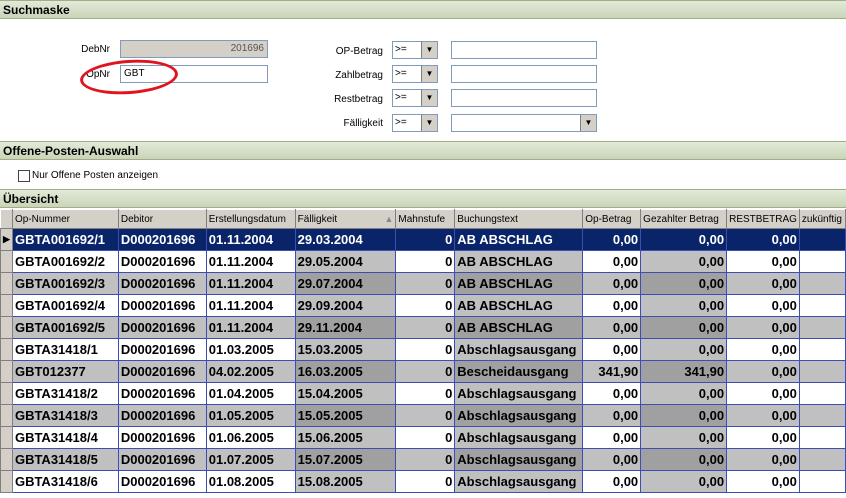 Image resolution: width=846 pixels, height=498 pixels. What do you see at coordinates (65, 459) in the screenshot?
I see `table-cell: GBTA31418/5` at bounding box center [65, 459].